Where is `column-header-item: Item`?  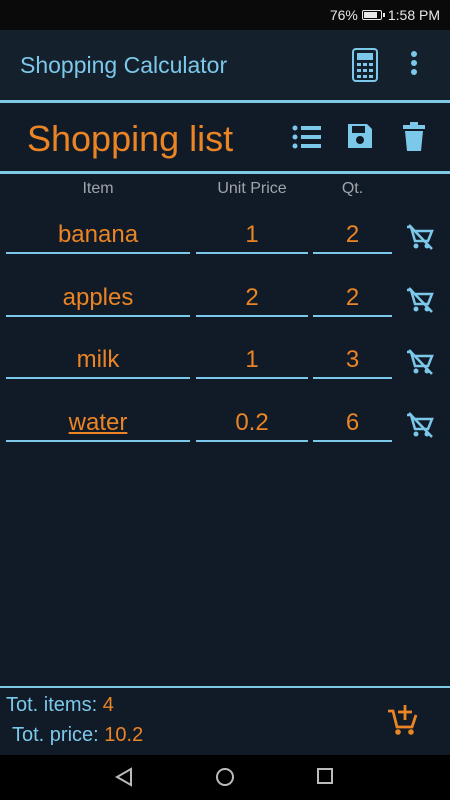
column-header-item: Item is located at coordinates (98, 188).